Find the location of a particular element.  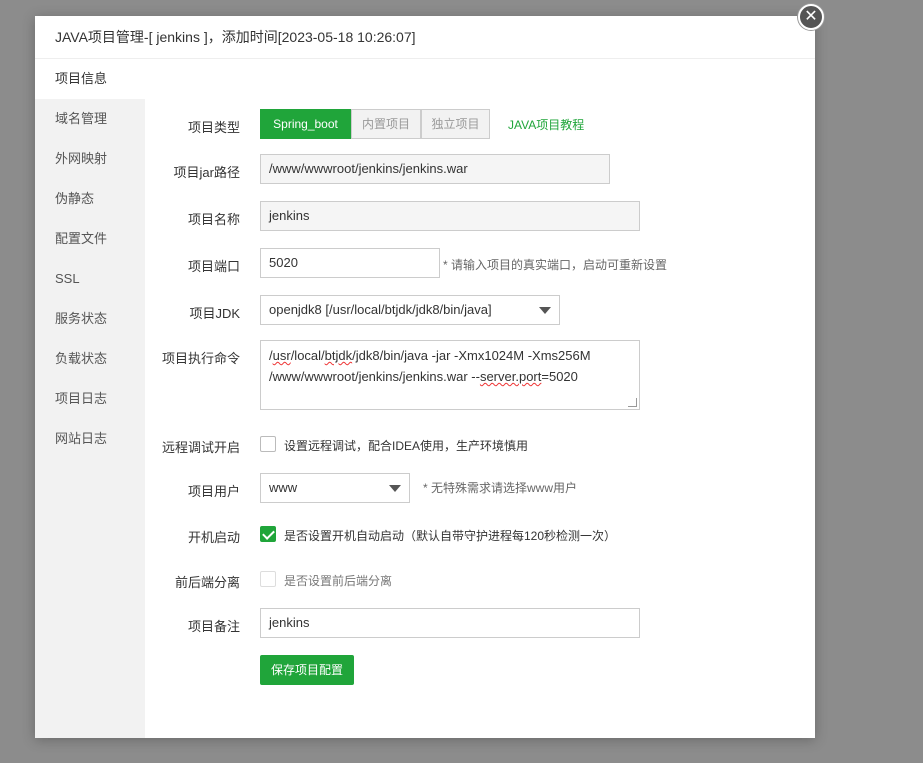

sidebar-item-external-mapping: 外网映射 is located at coordinates (90, 159).